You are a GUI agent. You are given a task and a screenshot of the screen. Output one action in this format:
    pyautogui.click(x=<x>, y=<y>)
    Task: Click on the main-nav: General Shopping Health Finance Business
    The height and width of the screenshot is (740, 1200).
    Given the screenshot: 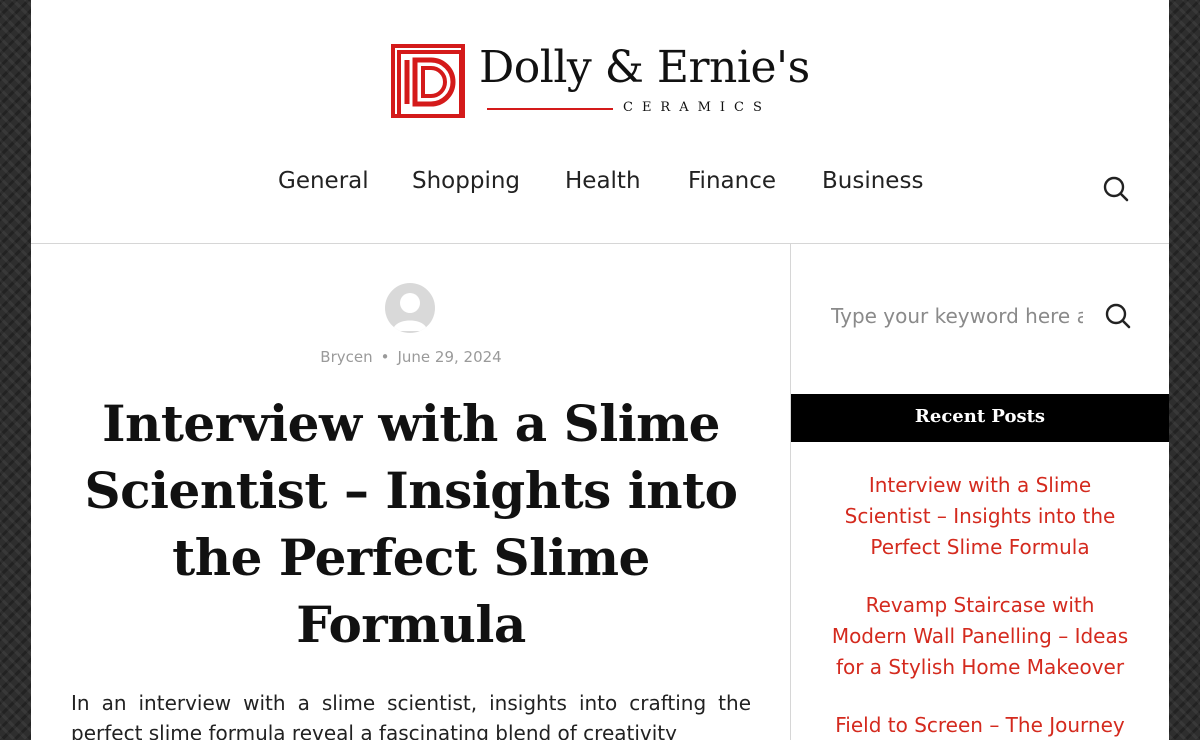 What is the action you would take?
    pyautogui.click(x=600, y=186)
    